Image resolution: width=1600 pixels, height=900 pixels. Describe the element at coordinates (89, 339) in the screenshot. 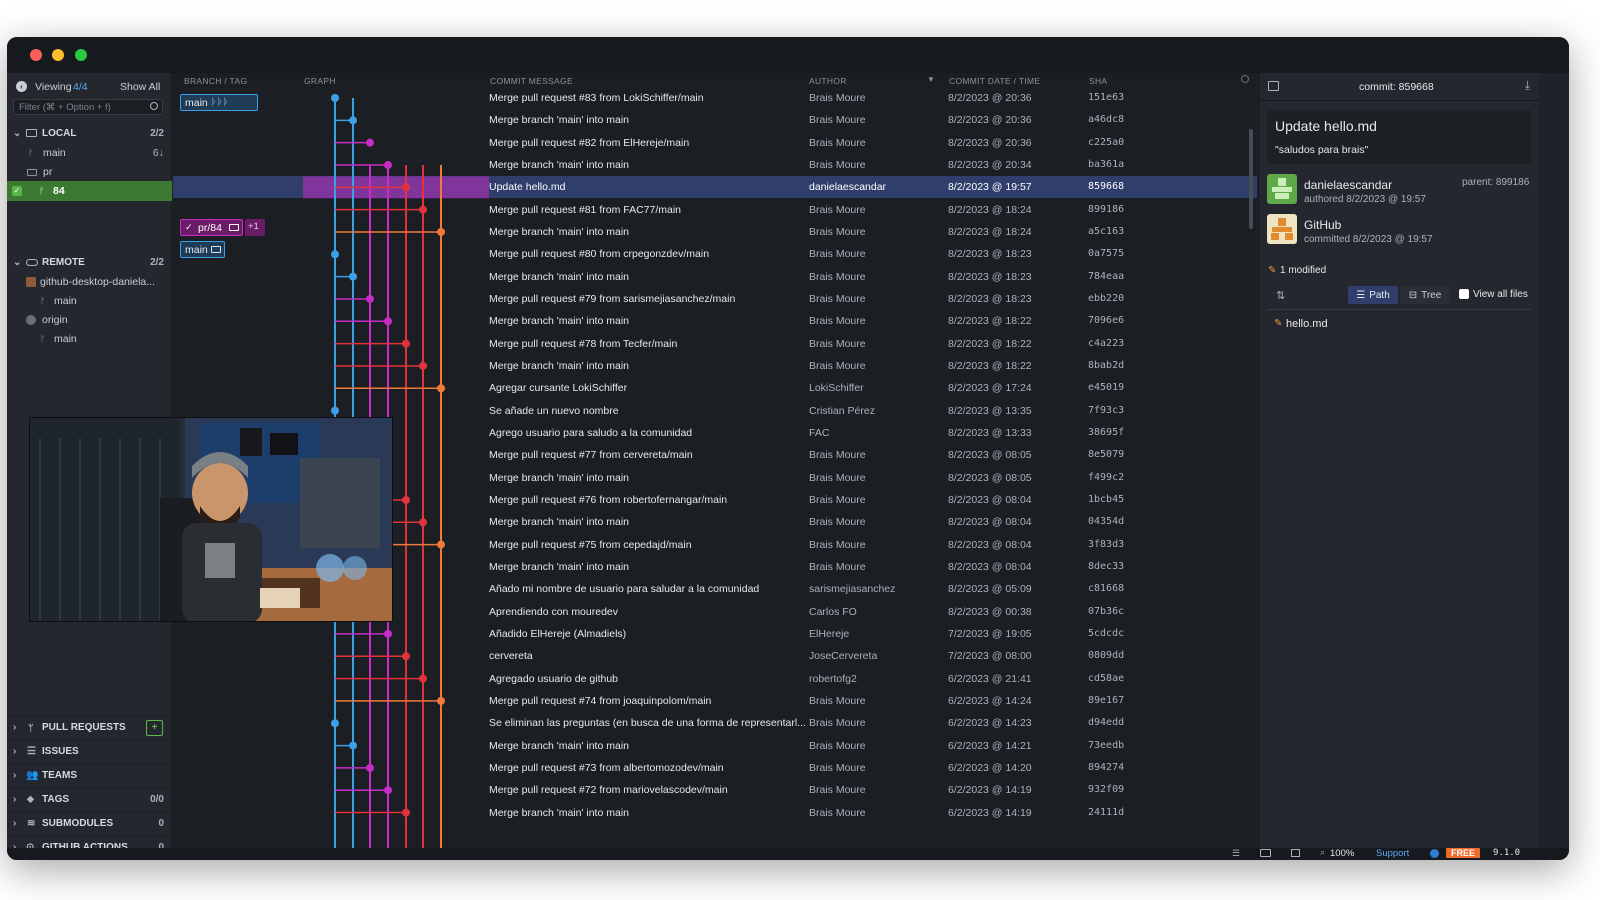

I see `remote-branch-main-2: ᚠ main` at that location.